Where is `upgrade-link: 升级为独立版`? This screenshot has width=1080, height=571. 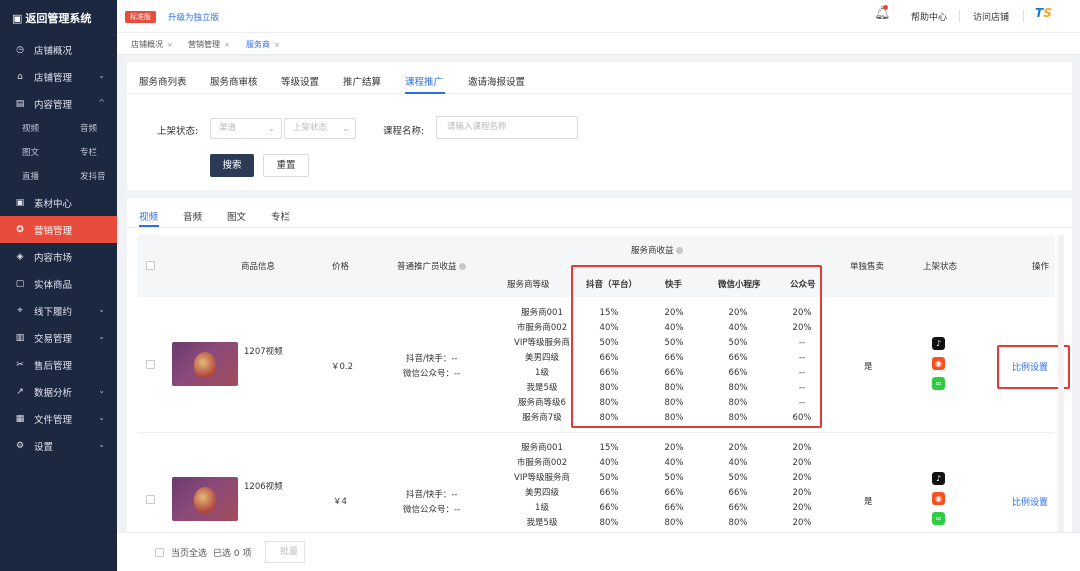 upgrade-link: 升级为独立版 is located at coordinates (193, 17).